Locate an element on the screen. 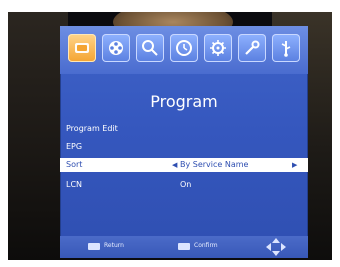  tool-icon is located at coordinates (252, 48).